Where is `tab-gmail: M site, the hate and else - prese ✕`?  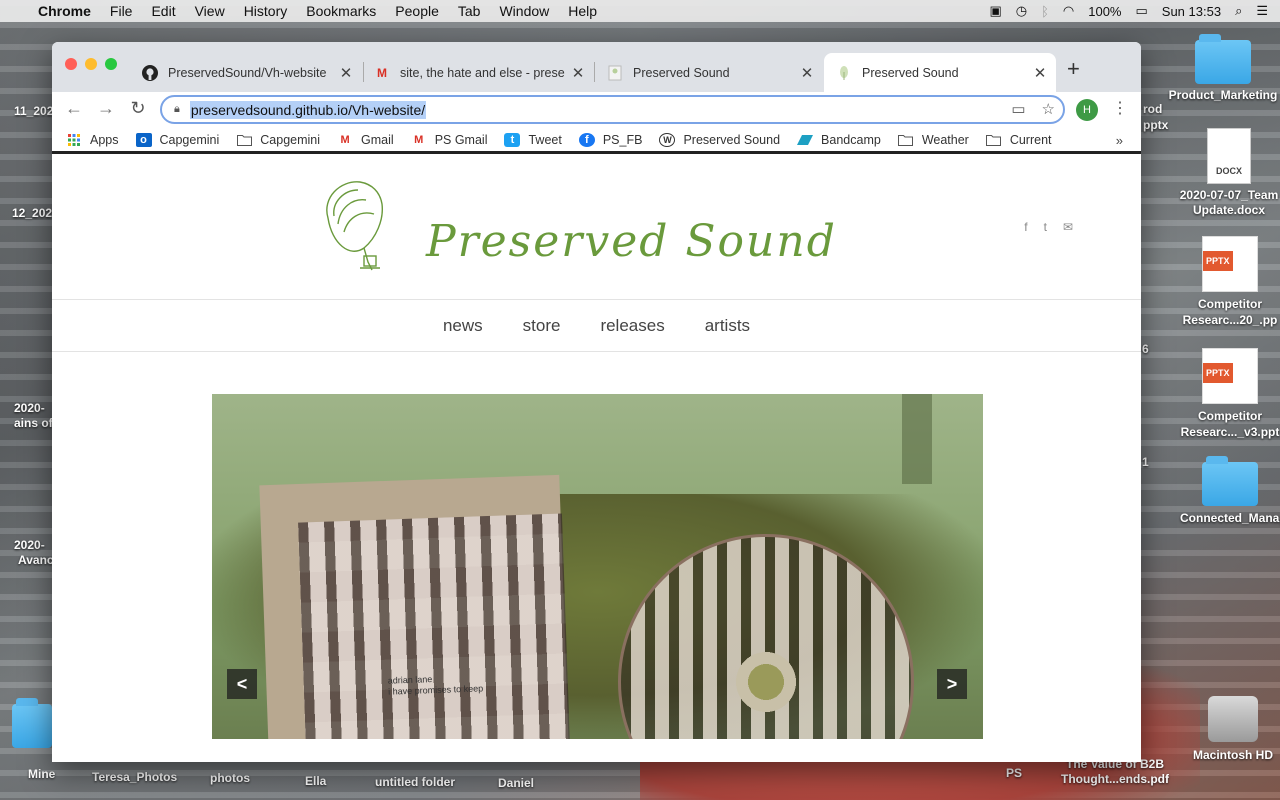
tab-gmail: M site, the hate and else - prese ✕ is located at coordinates (478, 72).